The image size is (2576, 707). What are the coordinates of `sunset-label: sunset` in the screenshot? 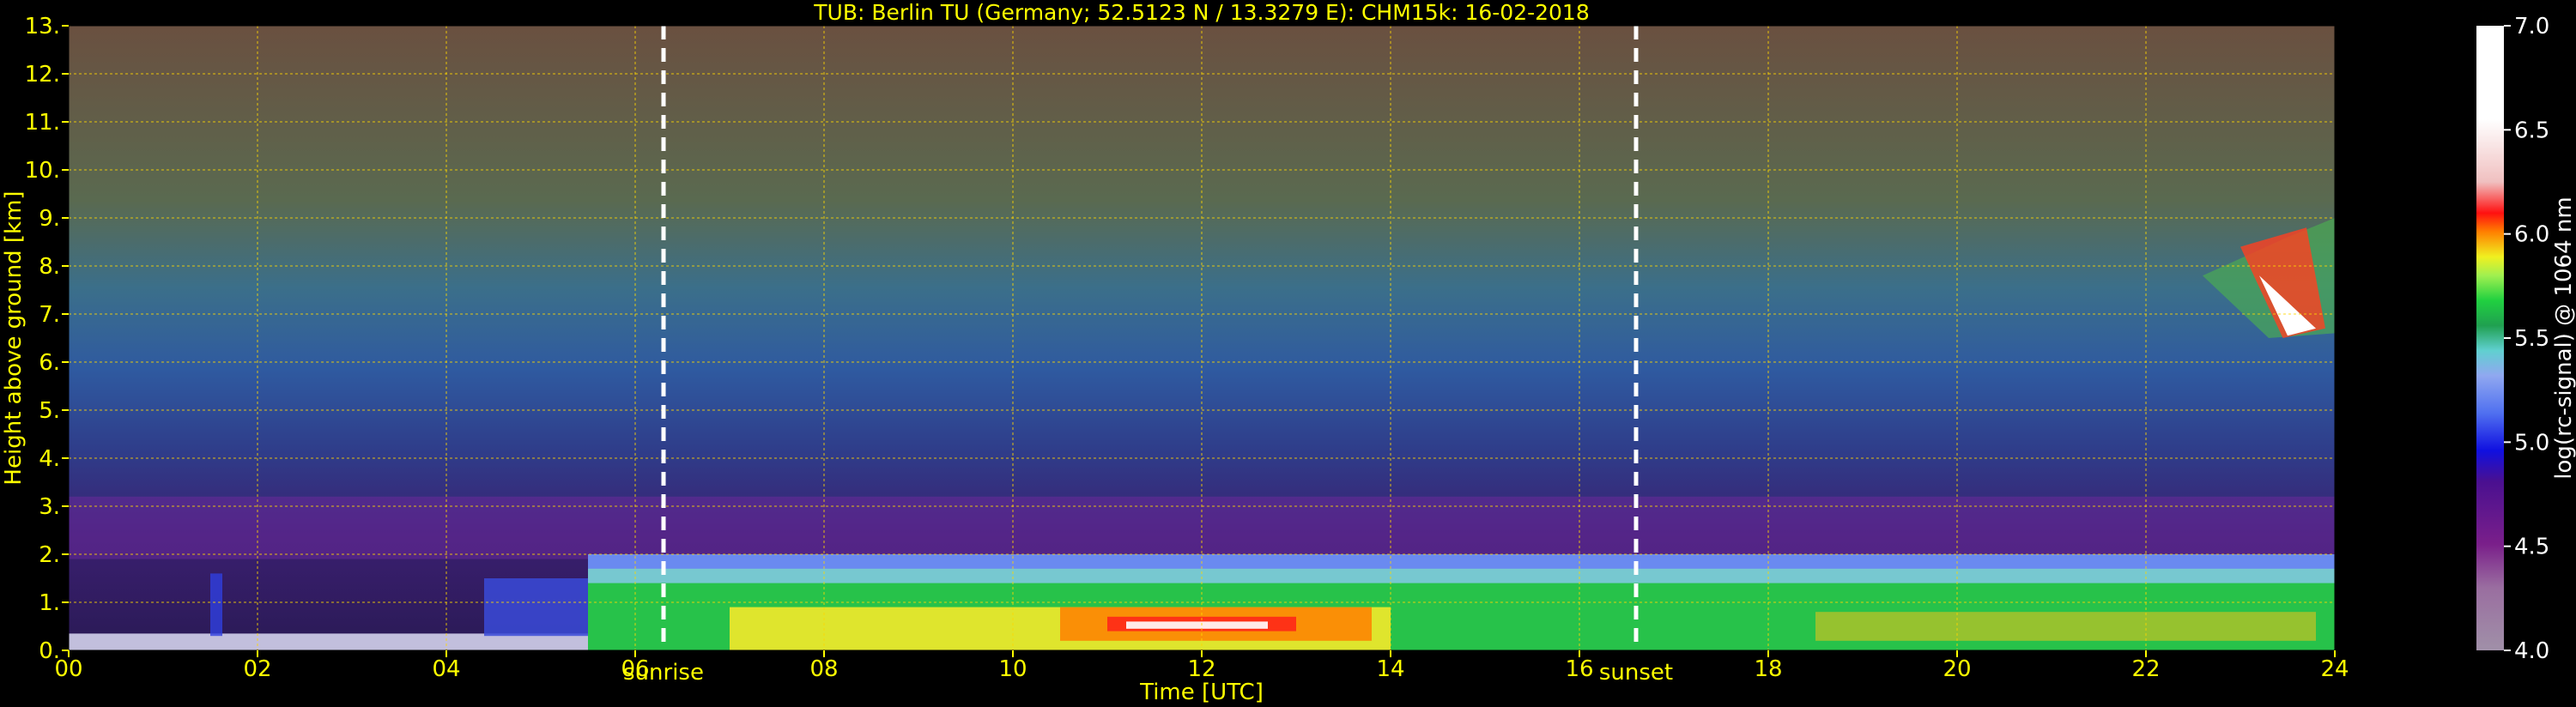 It's located at (1636, 673).